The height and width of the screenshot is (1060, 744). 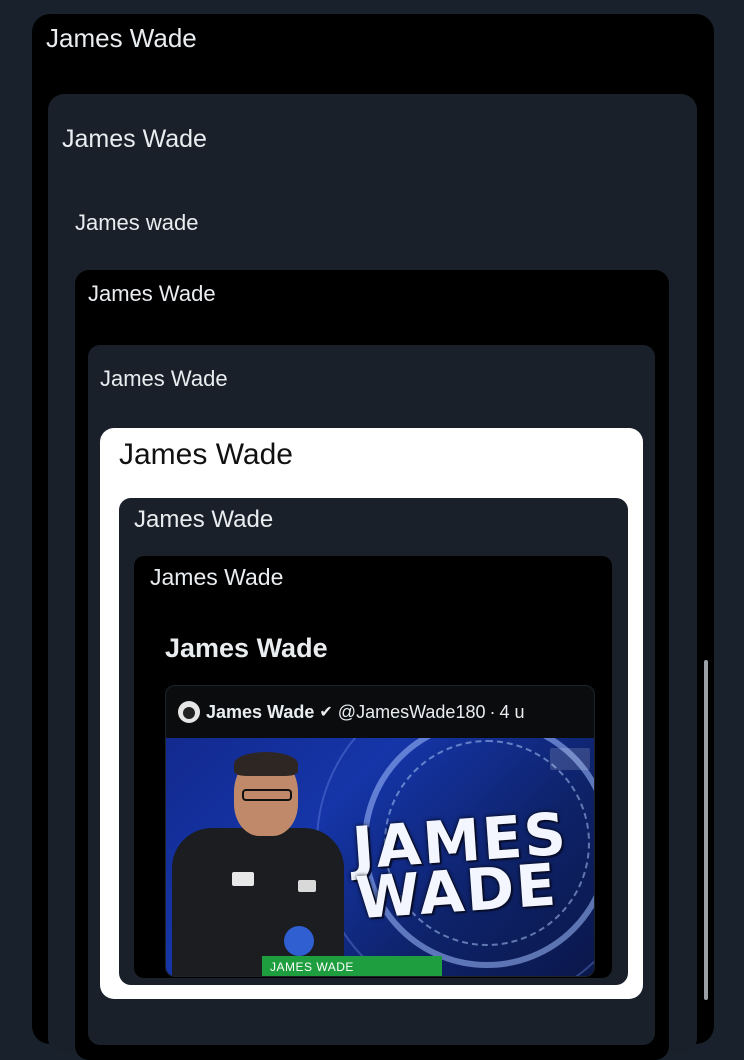 I want to click on player-shirt, so click(x=258, y=902).